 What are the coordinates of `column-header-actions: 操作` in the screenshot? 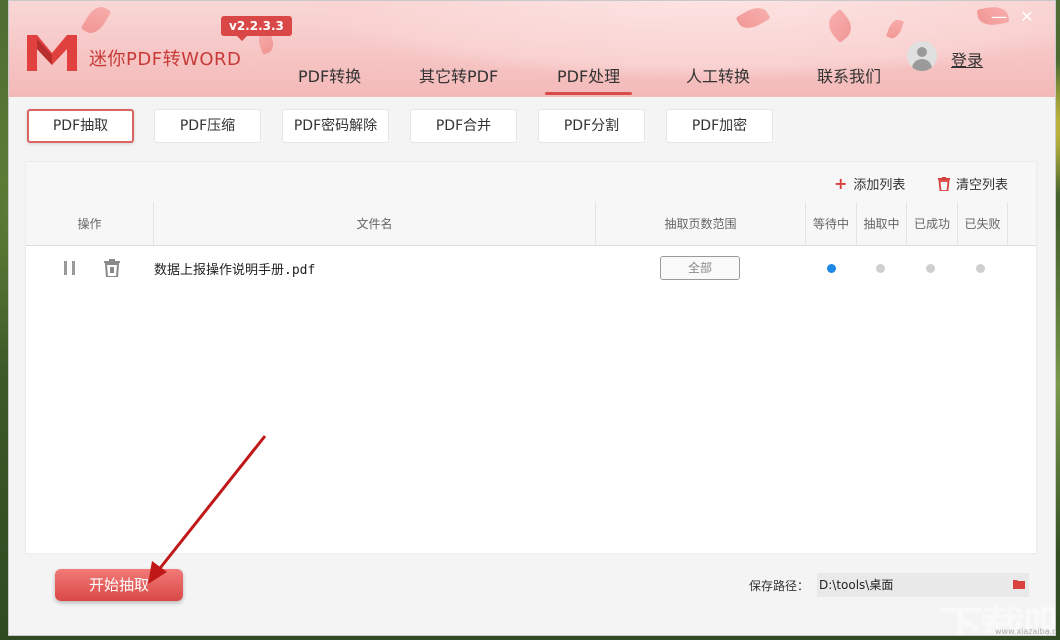 It's located at (89, 224).